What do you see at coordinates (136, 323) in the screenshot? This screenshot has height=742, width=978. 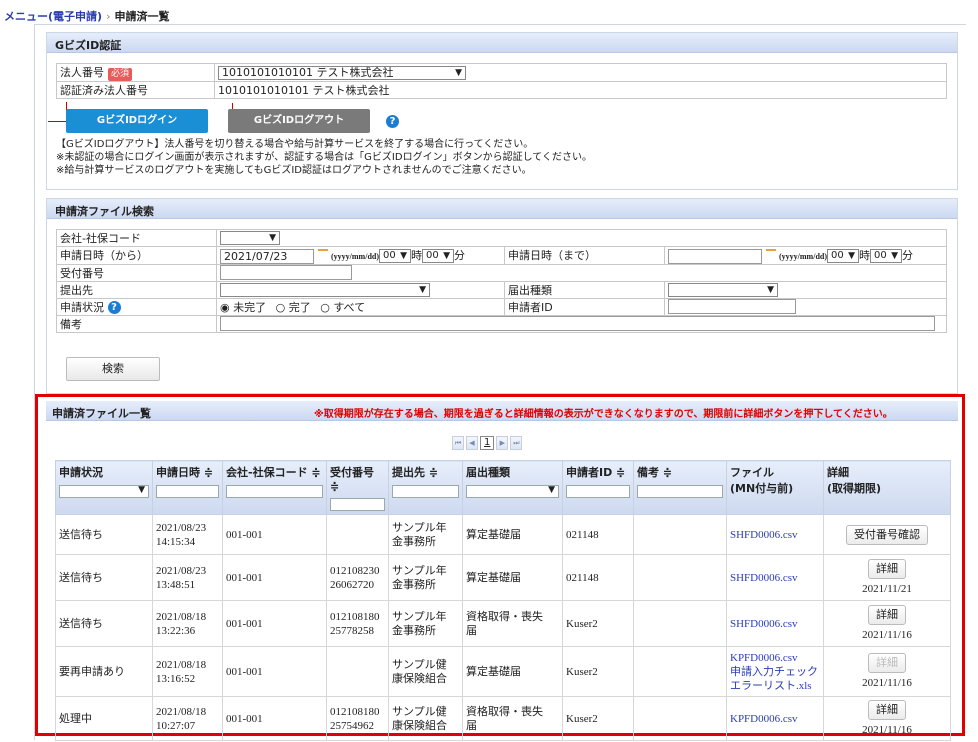 I see `notes-label: 備考` at bounding box center [136, 323].